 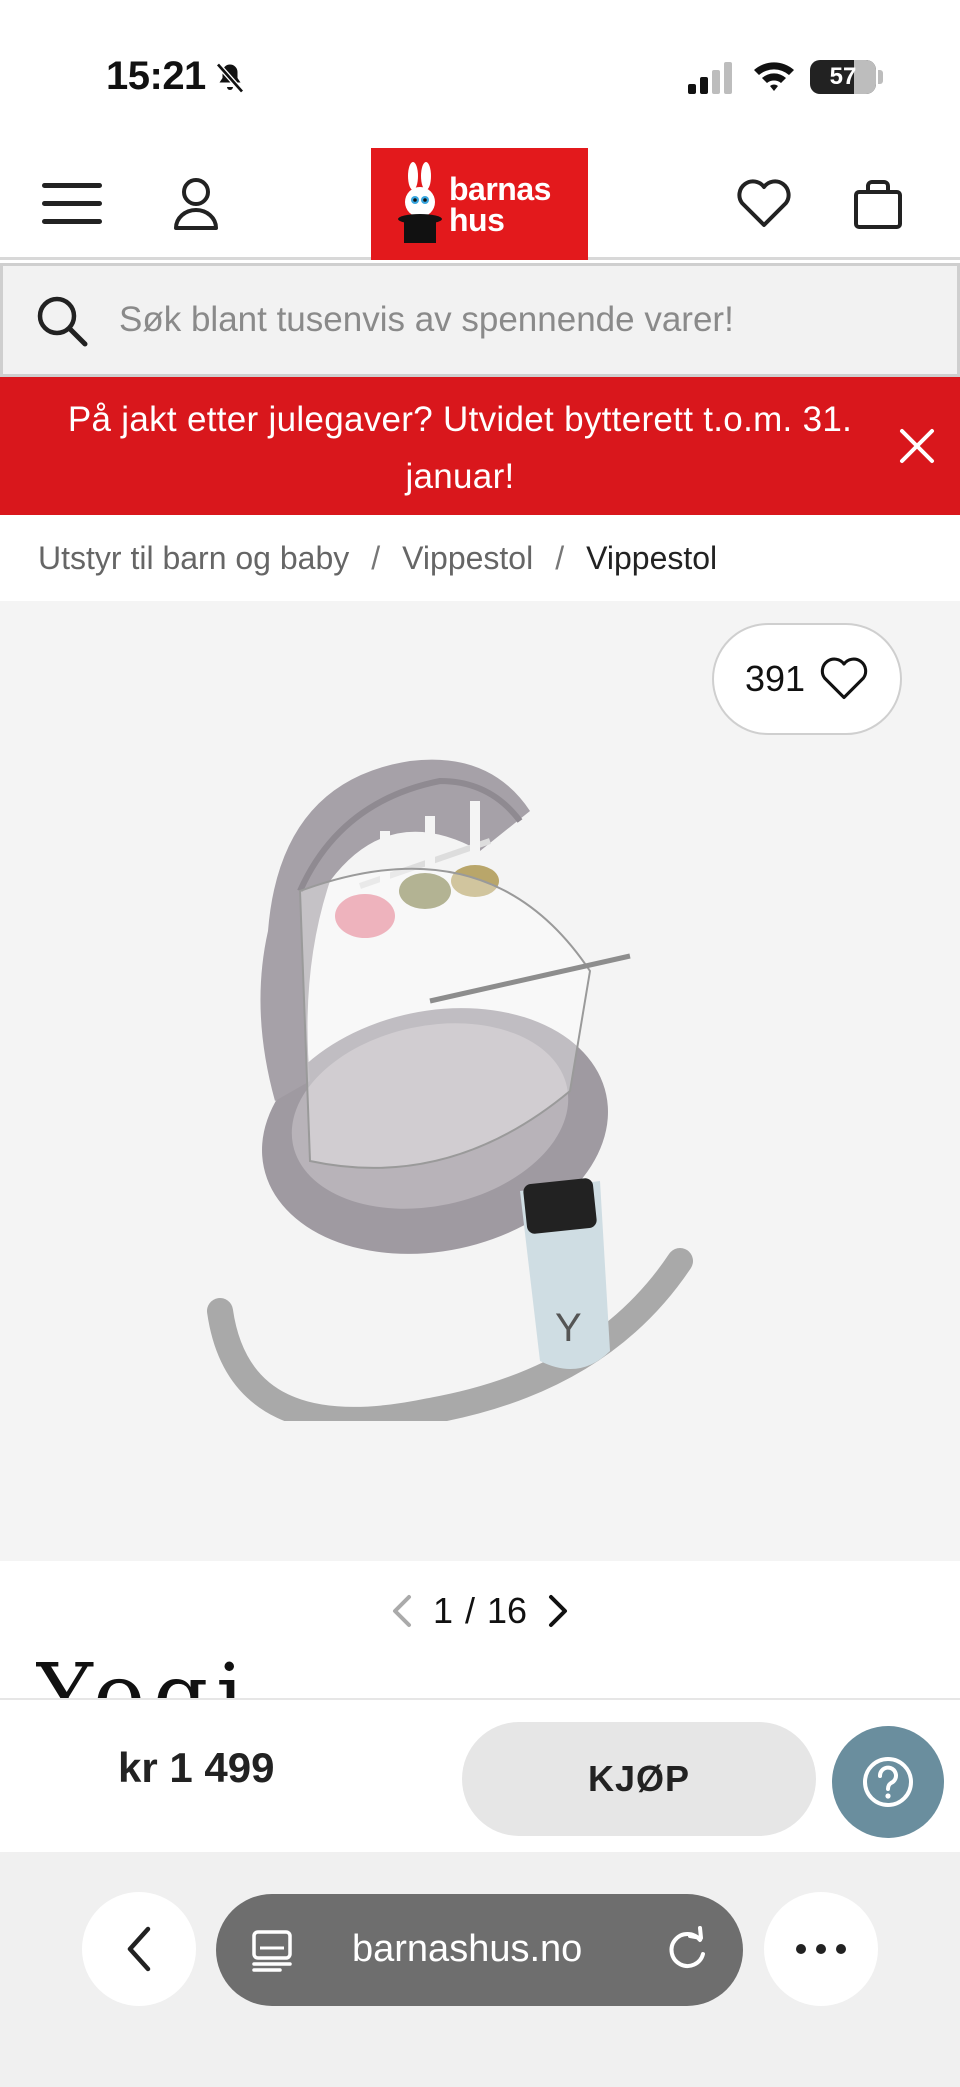 I want to click on breadcrumb-current: Vippestol, so click(x=652, y=557).